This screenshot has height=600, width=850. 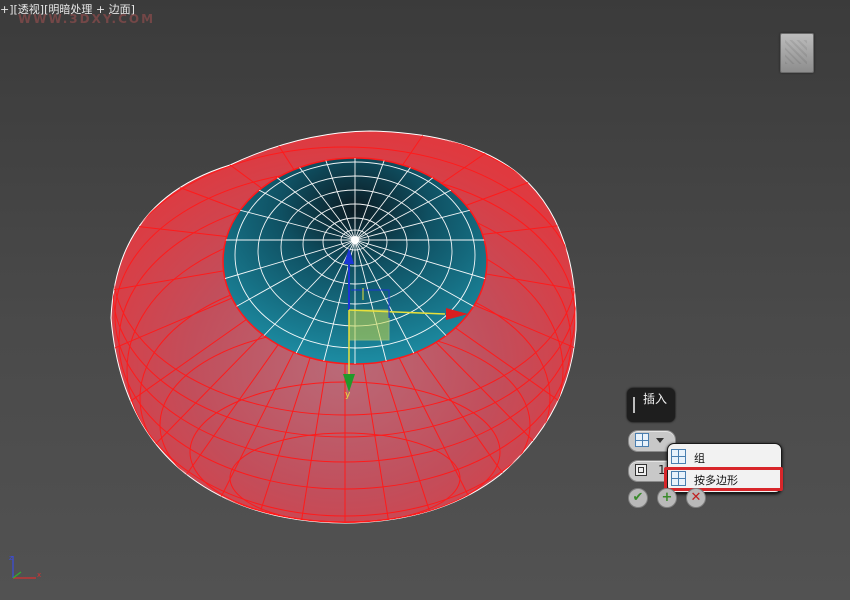 I want to click on selection-highlight, so click(x=723, y=479).